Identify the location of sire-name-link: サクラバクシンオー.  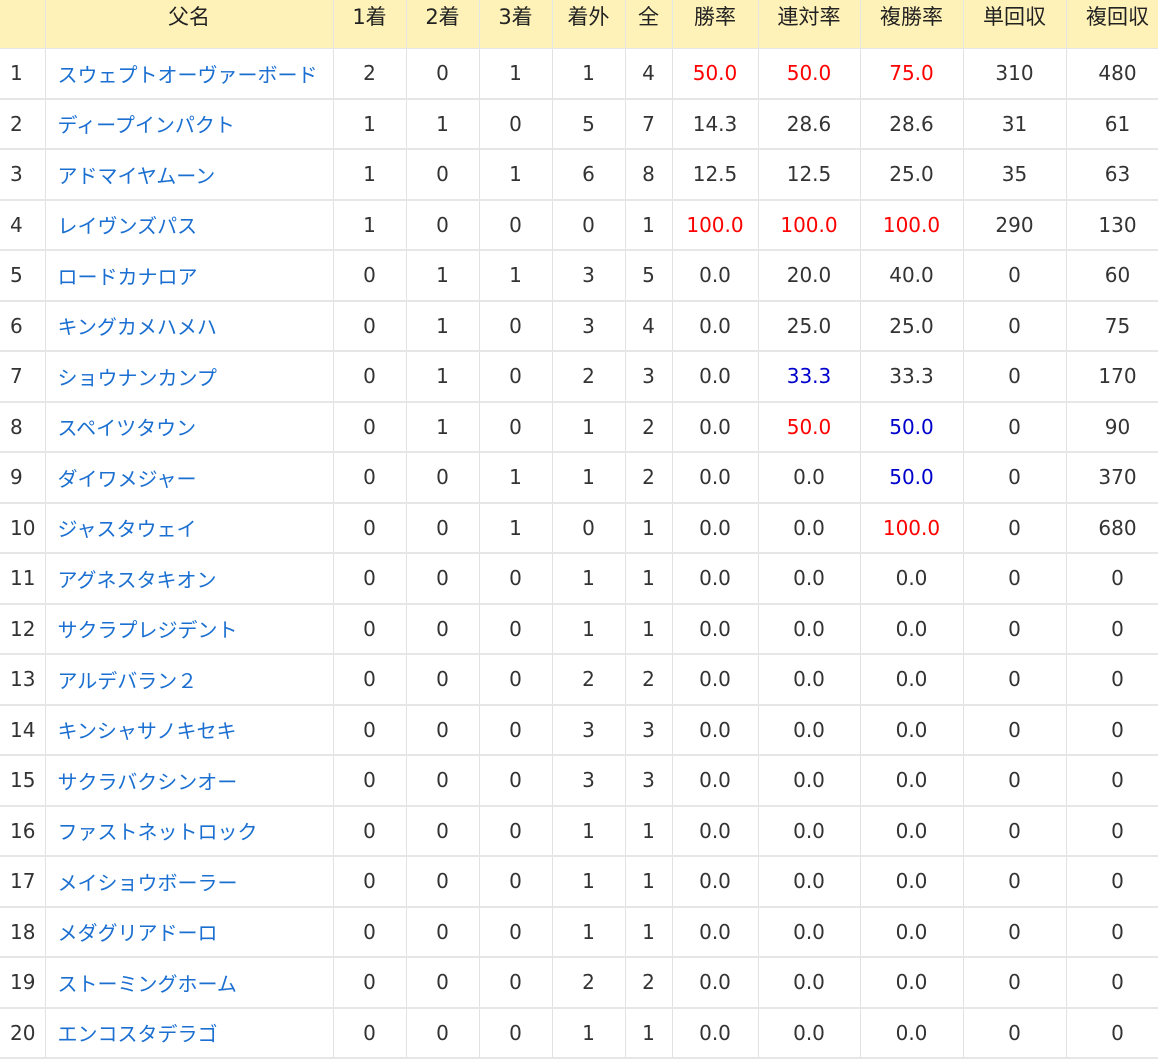
(148, 782).